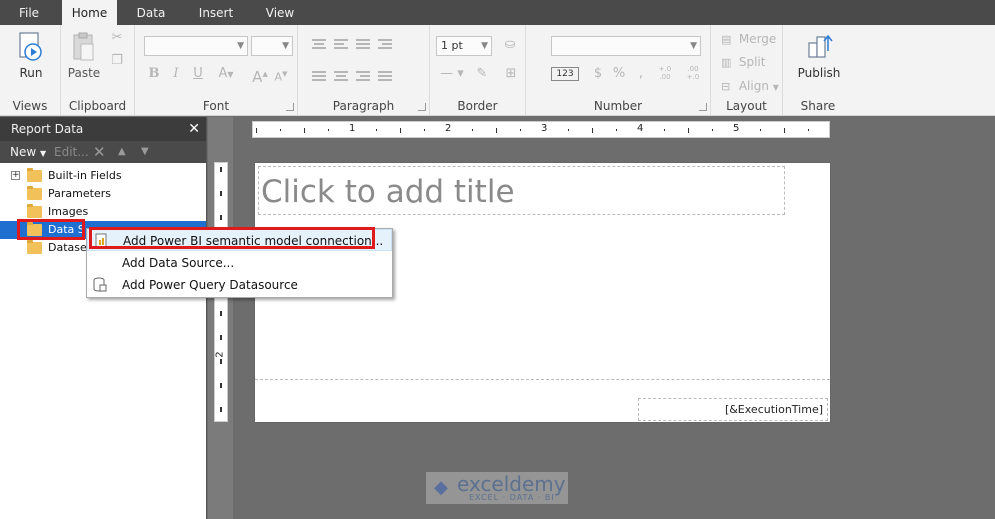  I want to click on publish-icon, so click(820, 46).